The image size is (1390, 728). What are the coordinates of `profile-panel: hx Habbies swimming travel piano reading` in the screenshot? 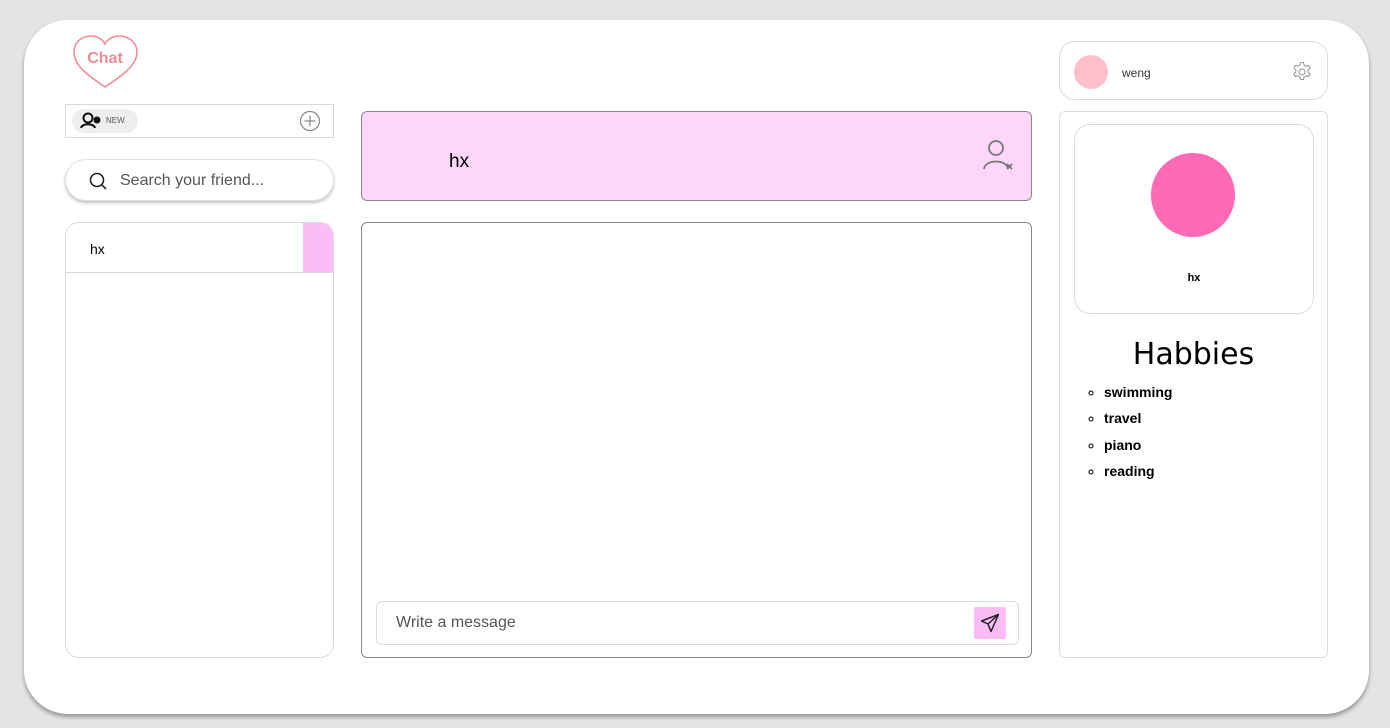 It's located at (1193, 384).